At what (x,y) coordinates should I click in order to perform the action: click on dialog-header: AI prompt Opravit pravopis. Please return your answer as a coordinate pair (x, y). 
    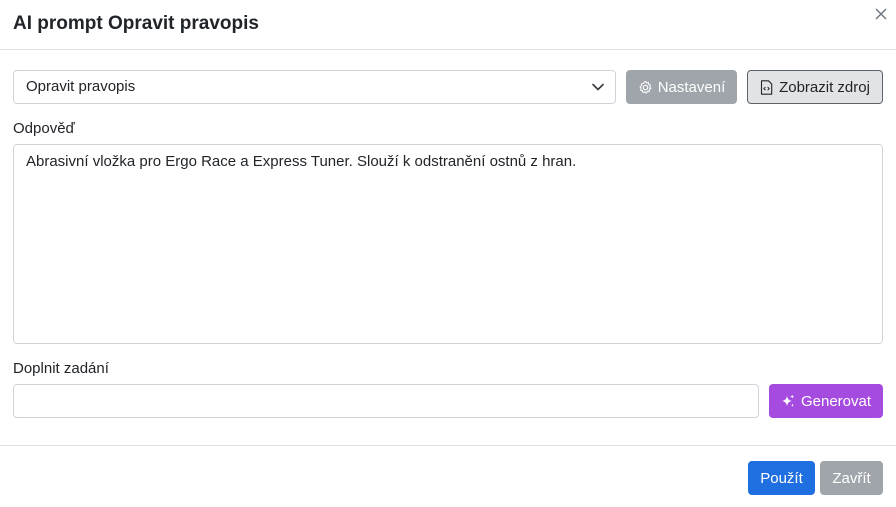
    Looking at the image, I should click on (448, 25).